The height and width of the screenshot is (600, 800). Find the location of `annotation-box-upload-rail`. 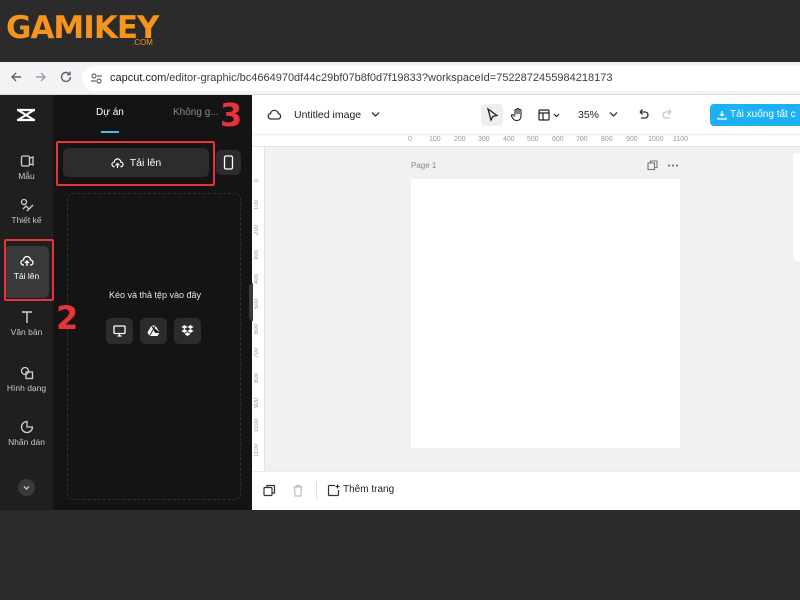

annotation-box-upload-rail is located at coordinates (29, 270).